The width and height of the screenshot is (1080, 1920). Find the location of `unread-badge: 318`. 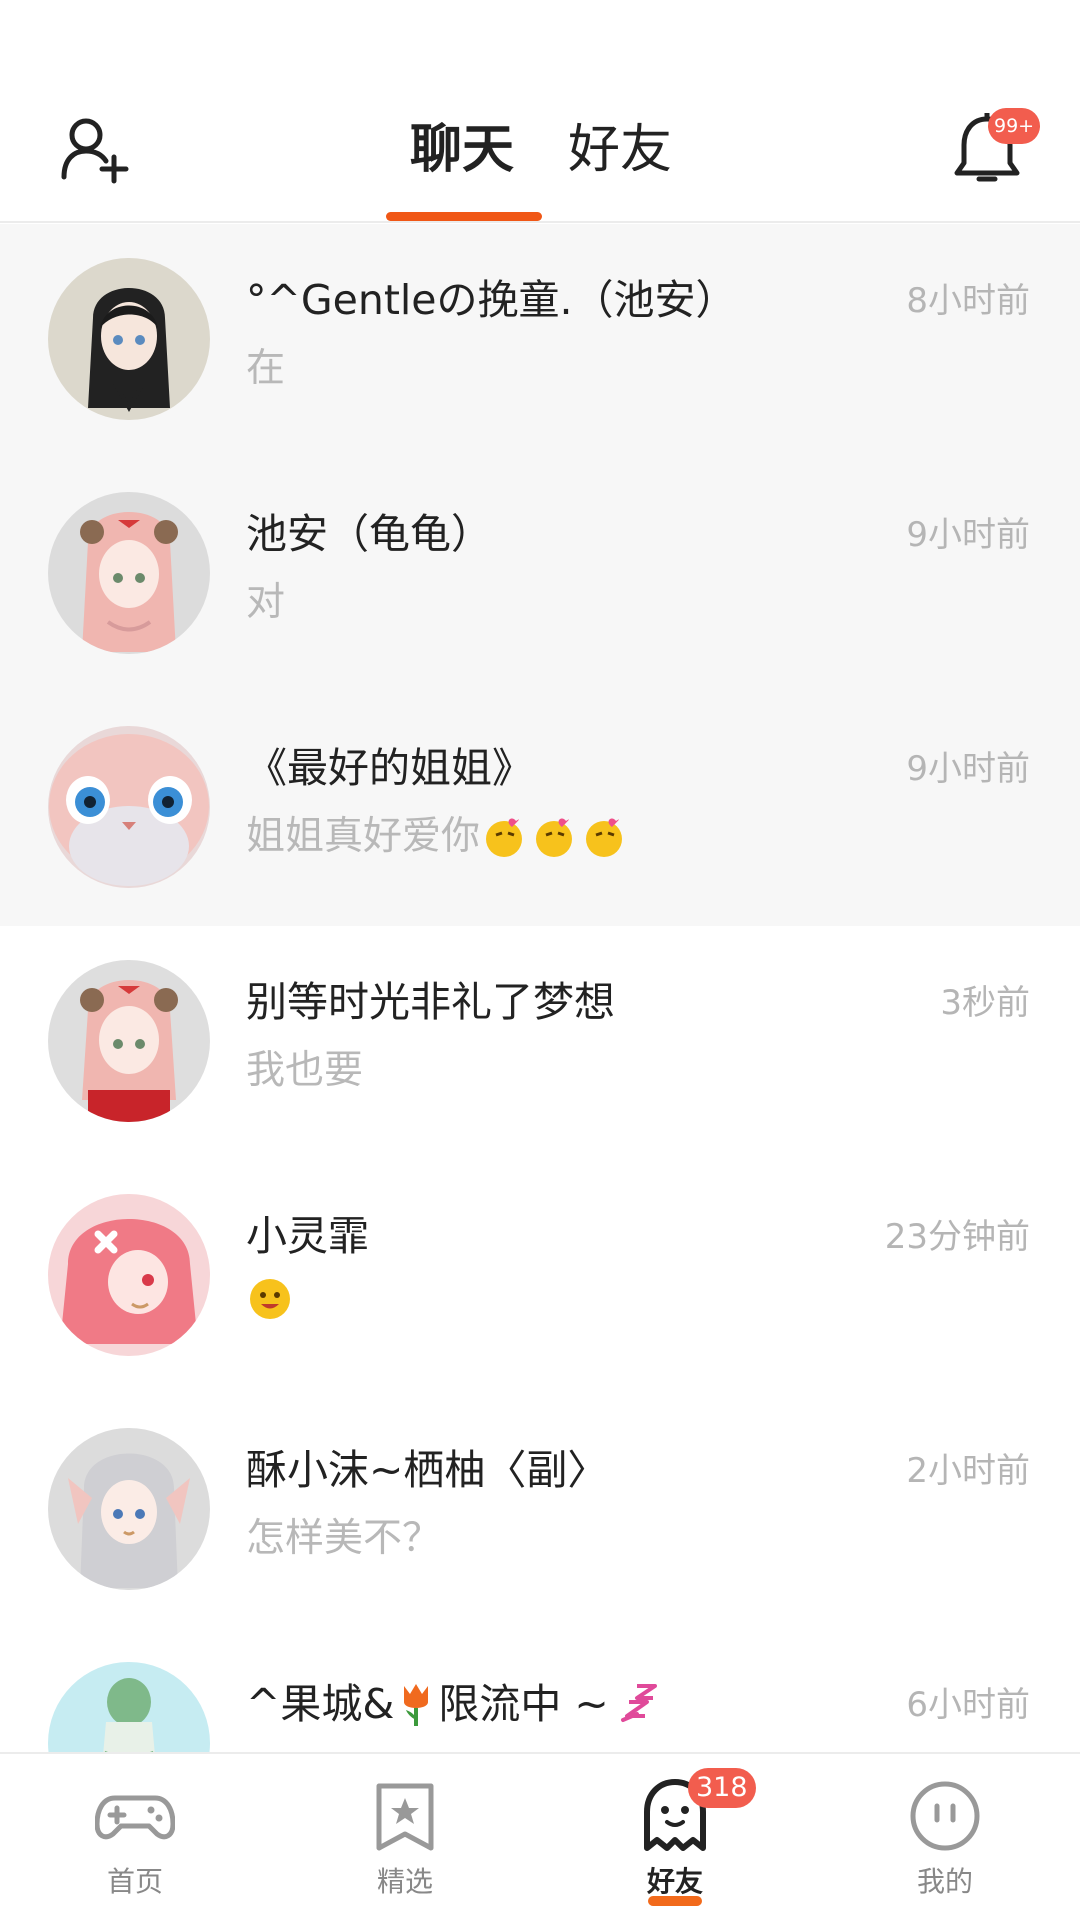

unread-badge: 318 is located at coordinates (722, 1788).